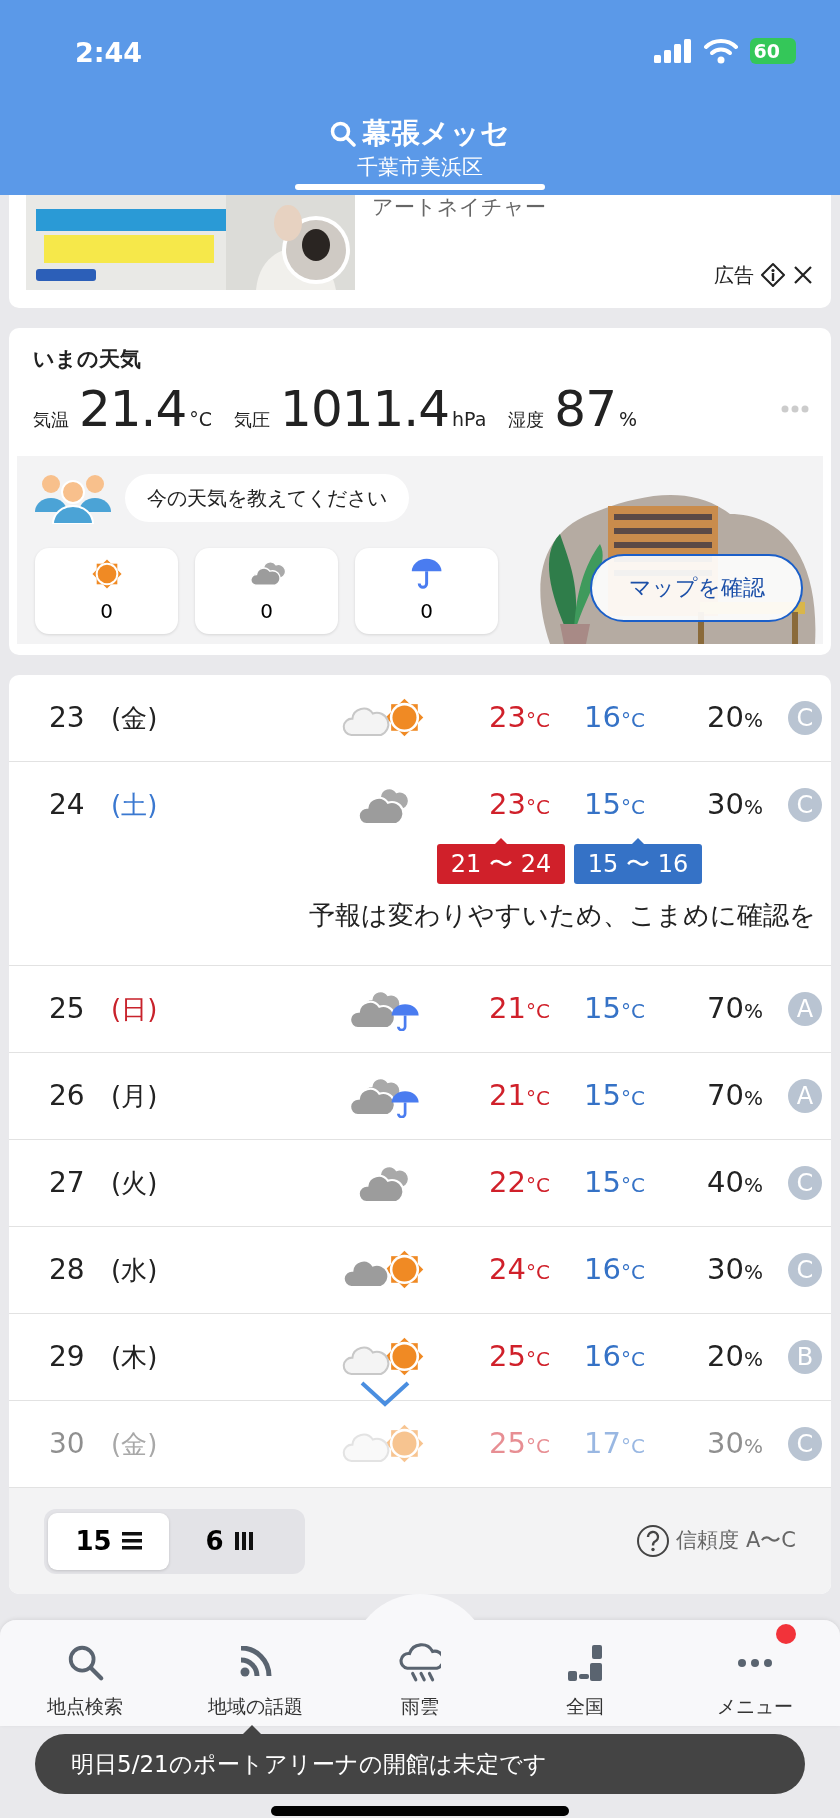 The height and width of the screenshot is (1818, 840). What do you see at coordinates (135, 1096) in the screenshot?
I see `weekday-text: (月)` at bounding box center [135, 1096].